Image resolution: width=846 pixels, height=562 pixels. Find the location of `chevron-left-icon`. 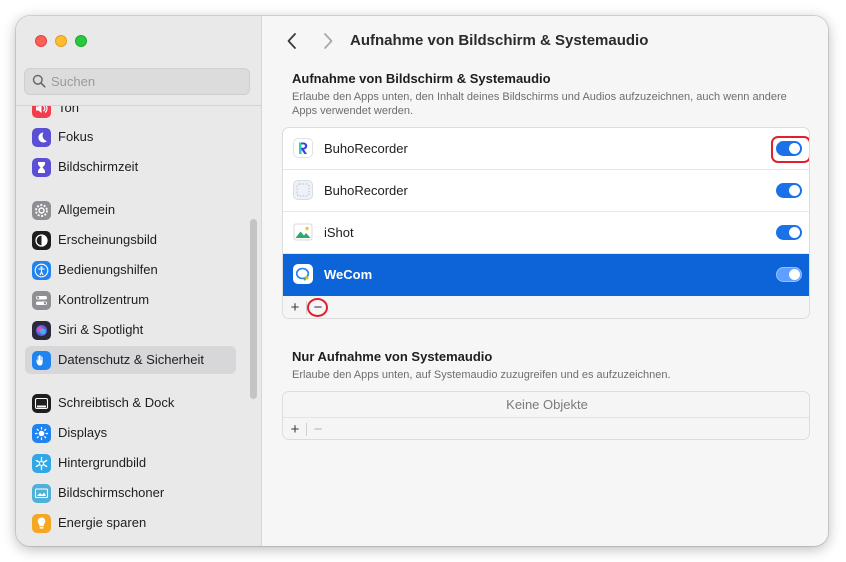

chevron-left-icon is located at coordinates (291, 41).